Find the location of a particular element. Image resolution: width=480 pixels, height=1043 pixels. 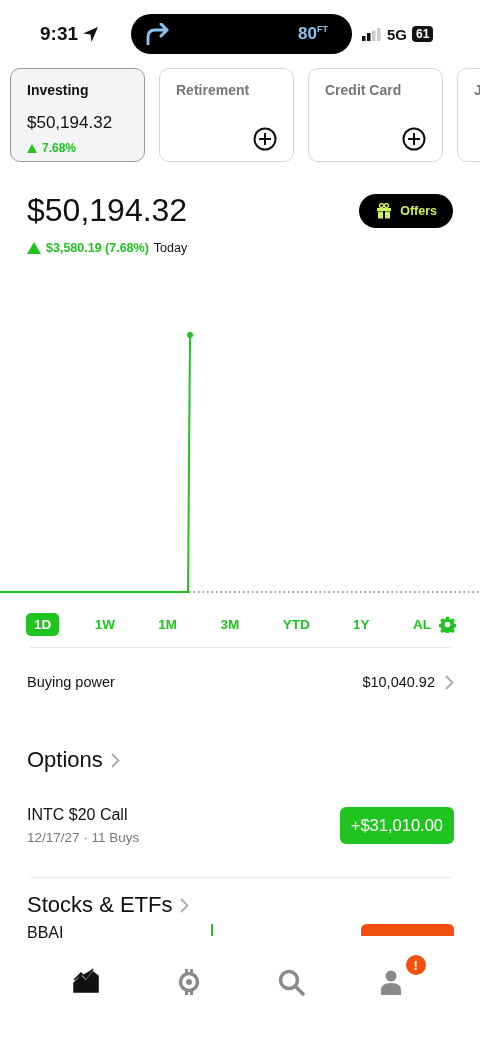

time-range-tab: 1D is located at coordinates (43, 624).